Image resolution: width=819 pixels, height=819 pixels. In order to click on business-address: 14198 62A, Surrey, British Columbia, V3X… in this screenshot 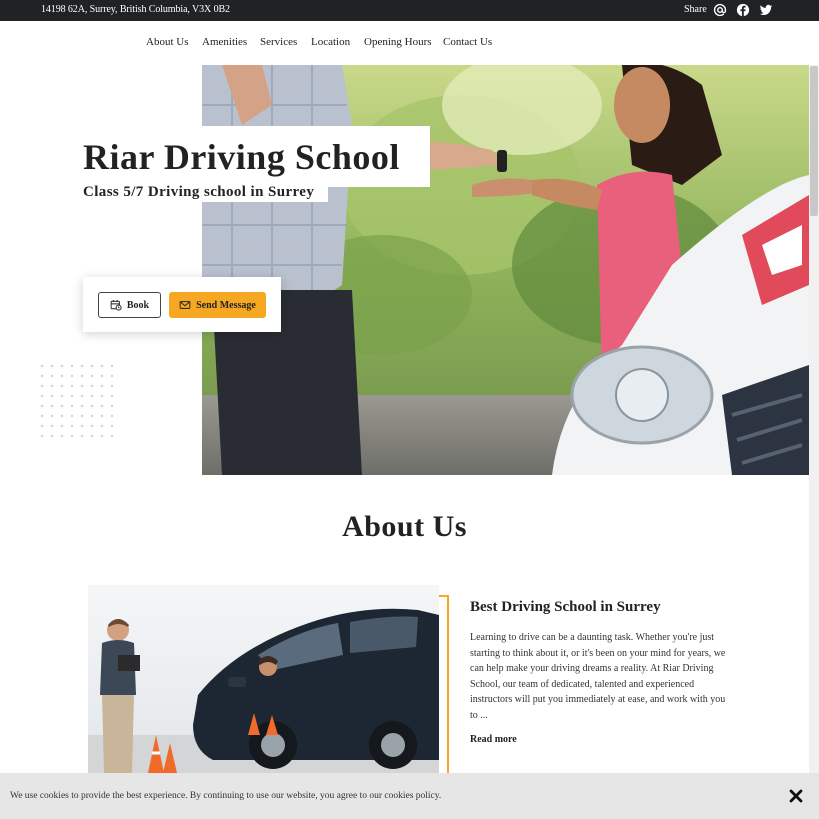, I will do `click(135, 9)`.